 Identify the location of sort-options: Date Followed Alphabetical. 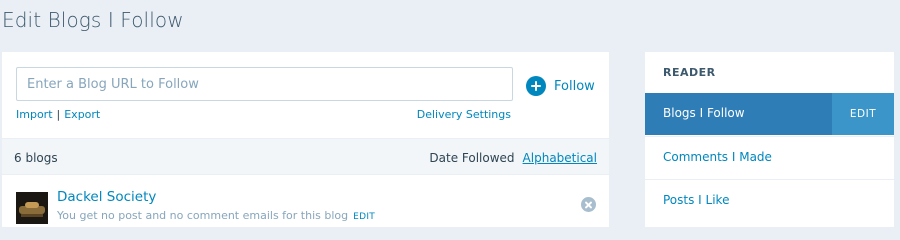
(513, 158).